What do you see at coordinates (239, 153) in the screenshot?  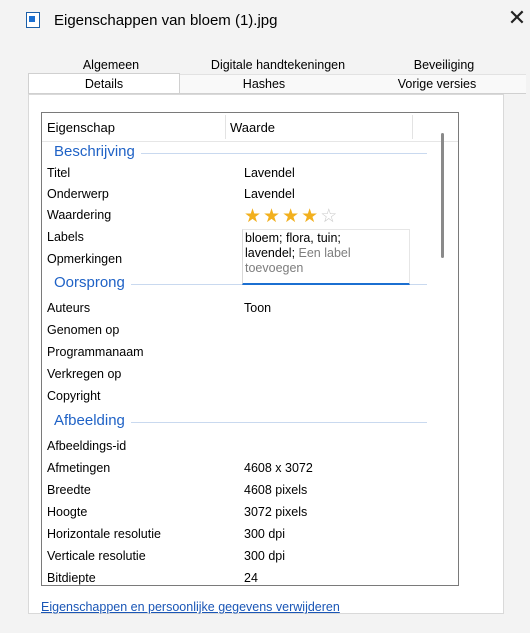 I see `section-beschrijving: Beschrijving` at bounding box center [239, 153].